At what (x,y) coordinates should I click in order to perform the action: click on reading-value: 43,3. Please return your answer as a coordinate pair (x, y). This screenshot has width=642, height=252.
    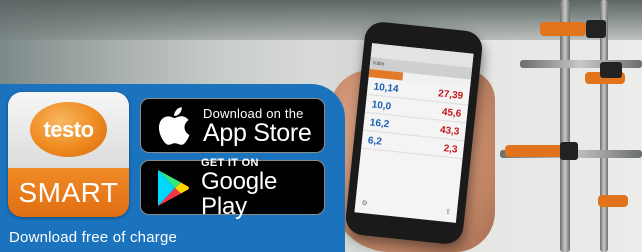
    Looking at the image, I should click on (449, 131).